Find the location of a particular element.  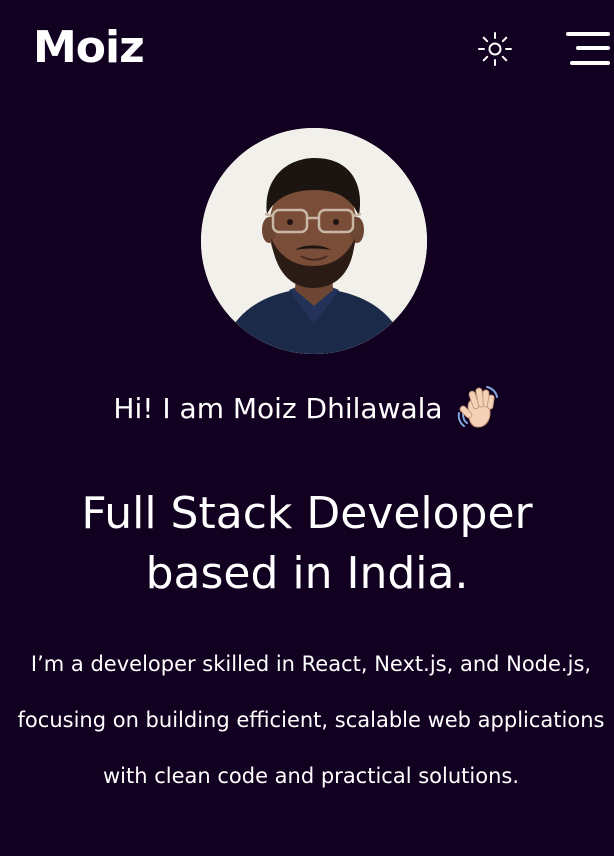

greeting-text: Hi! I am Moiz Dhilawala is located at coordinates (278, 408).